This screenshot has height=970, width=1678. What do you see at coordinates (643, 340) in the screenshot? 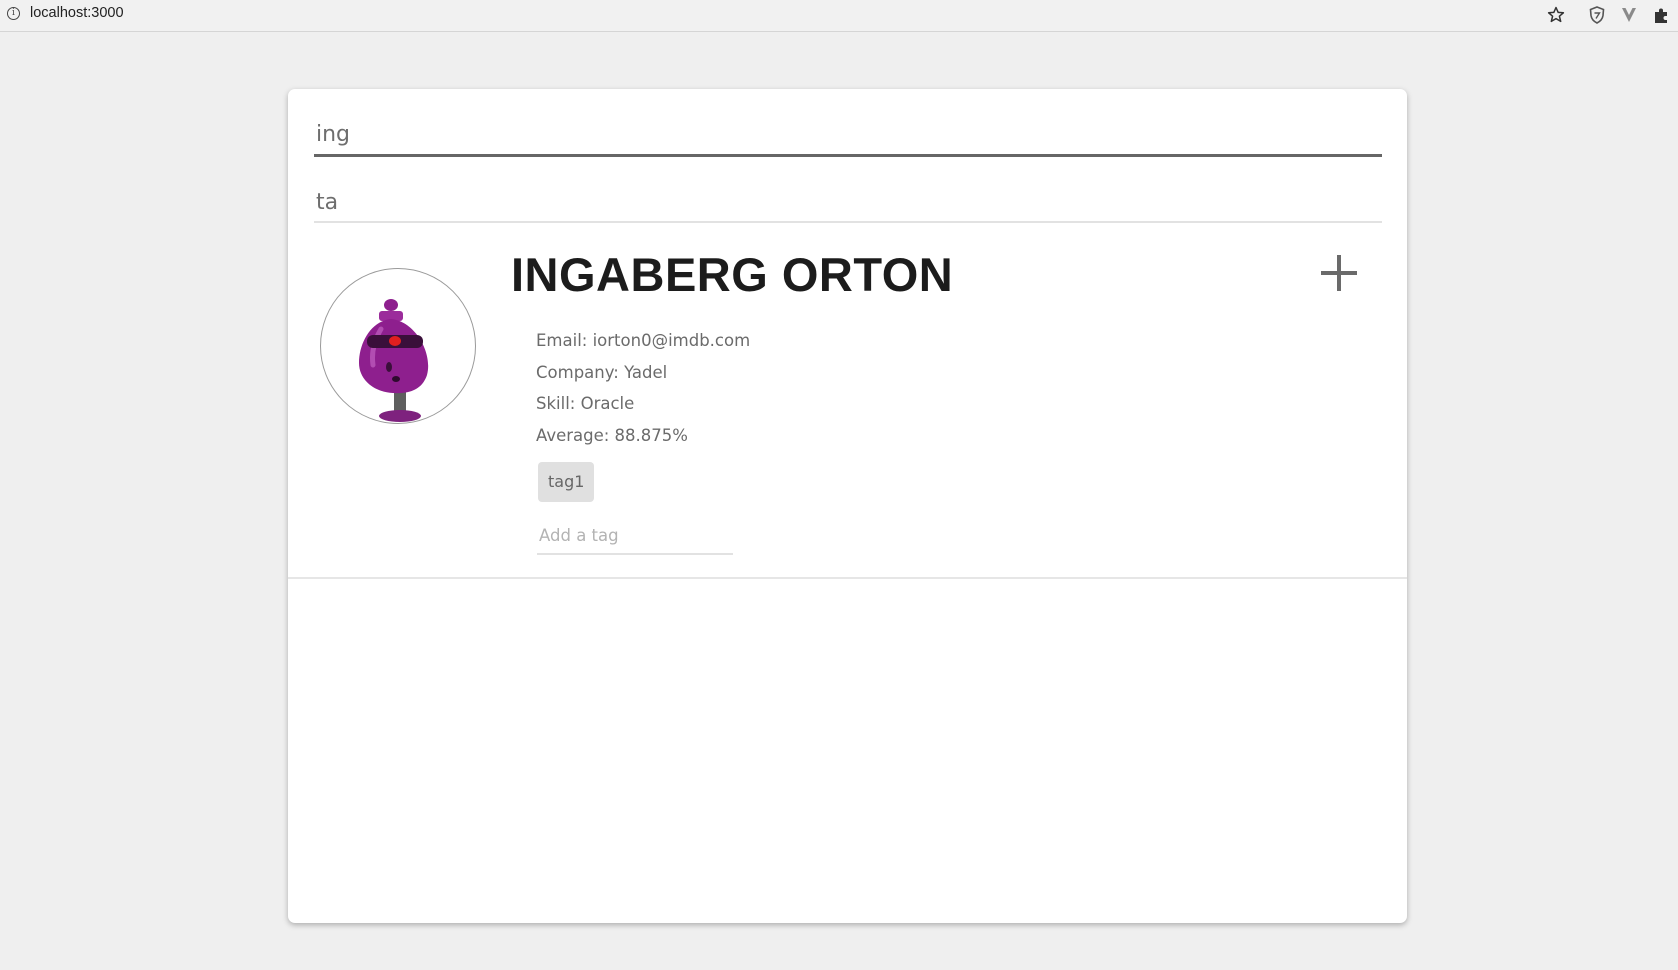
I see `student-email: Email: iorton0@imdb.com` at bounding box center [643, 340].